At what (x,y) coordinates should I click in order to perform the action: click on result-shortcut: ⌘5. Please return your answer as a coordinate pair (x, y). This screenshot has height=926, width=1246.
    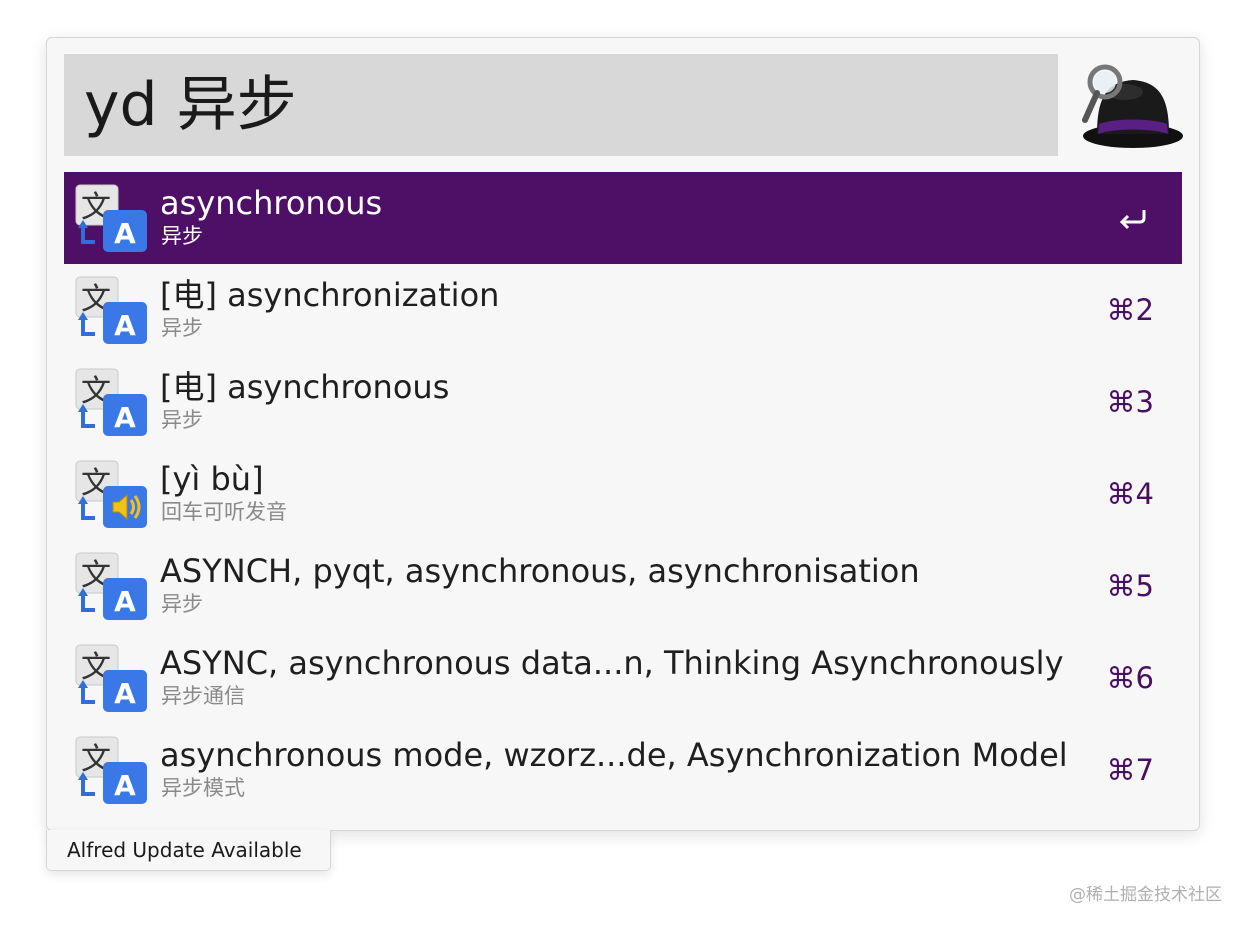
    Looking at the image, I should click on (1130, 586).